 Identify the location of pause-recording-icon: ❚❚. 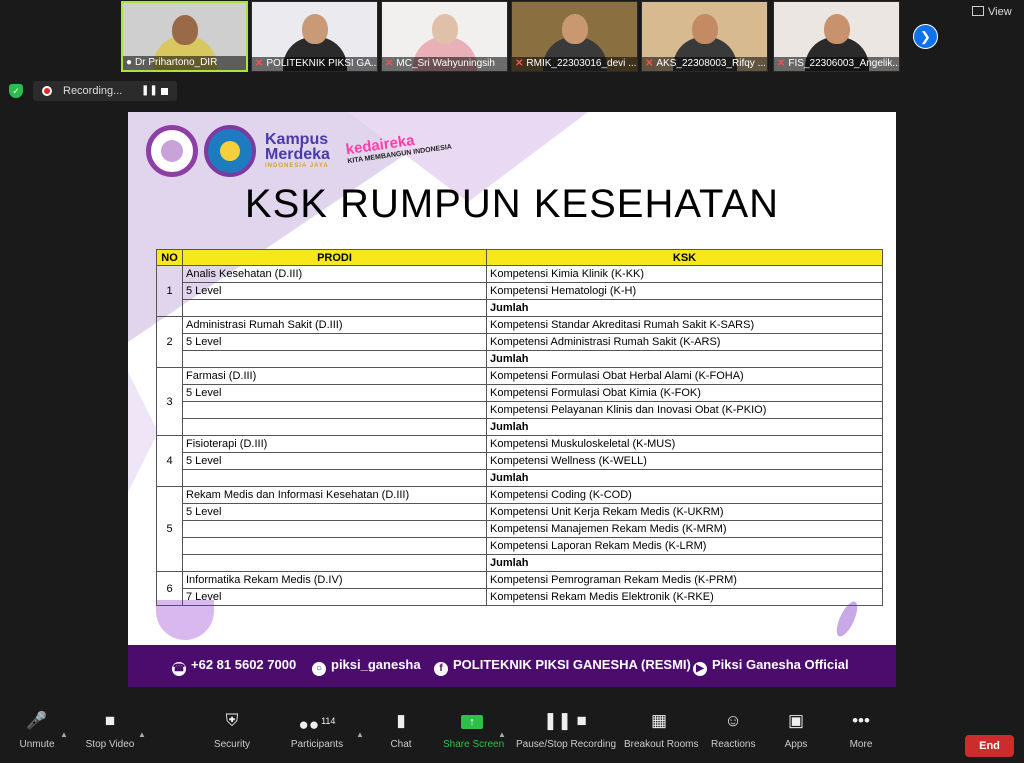
(149, 91).